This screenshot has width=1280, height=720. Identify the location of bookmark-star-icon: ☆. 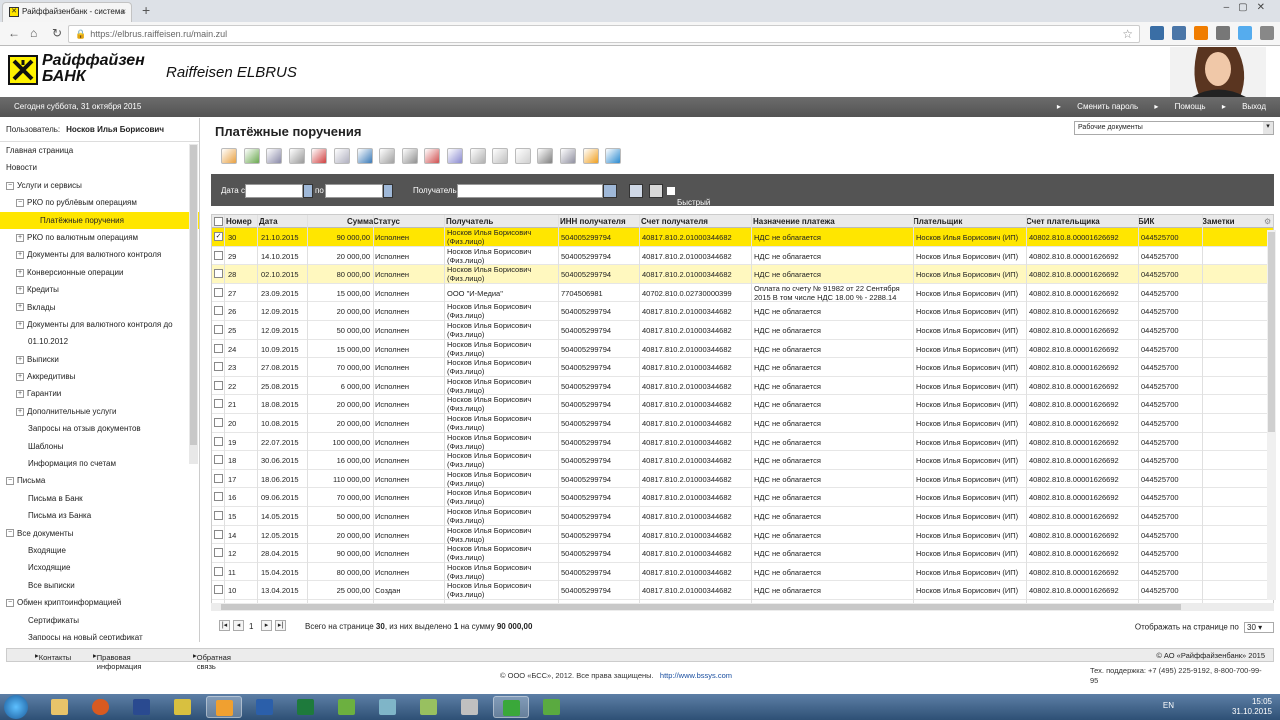
(1127, 34).